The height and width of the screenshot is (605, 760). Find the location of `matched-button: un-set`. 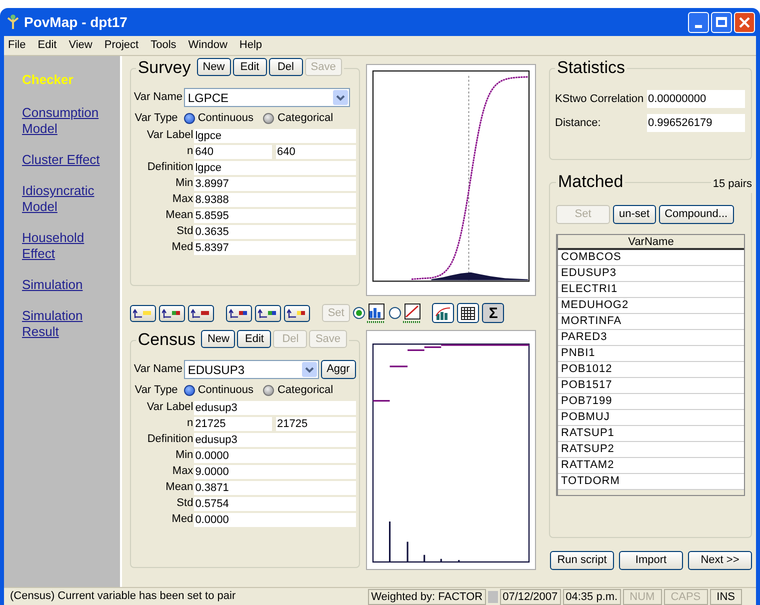

matched-button: un-set is located at coordinates (634, 214).